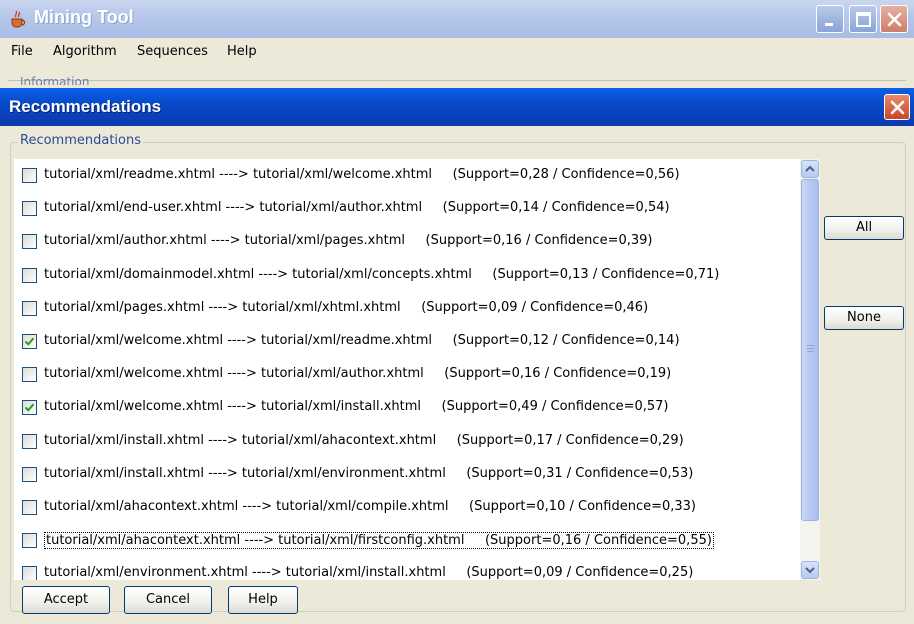  Describe the element at coordinates (242, 51) in the screenshot. I see `menu-help: Help` at that location.